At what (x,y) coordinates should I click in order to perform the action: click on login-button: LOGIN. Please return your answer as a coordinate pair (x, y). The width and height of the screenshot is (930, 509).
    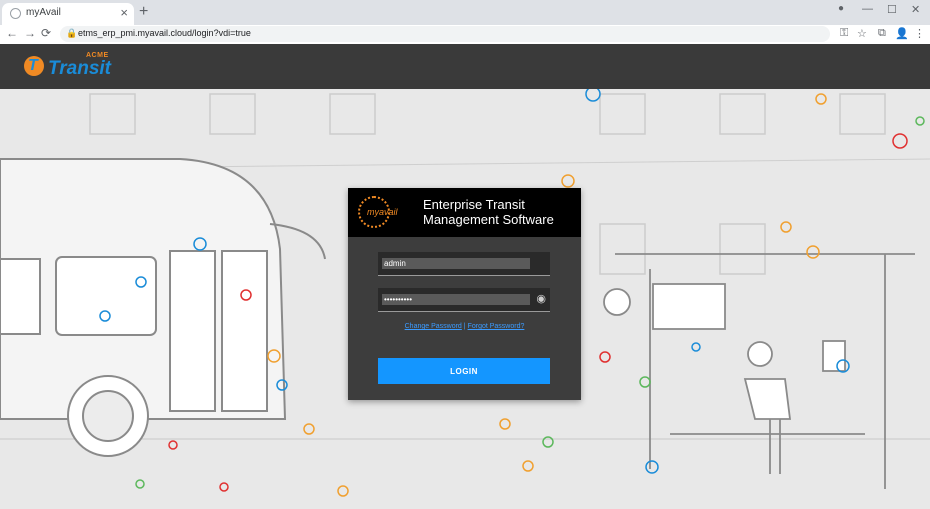
    Looking at the image, I should click on (464, 371).